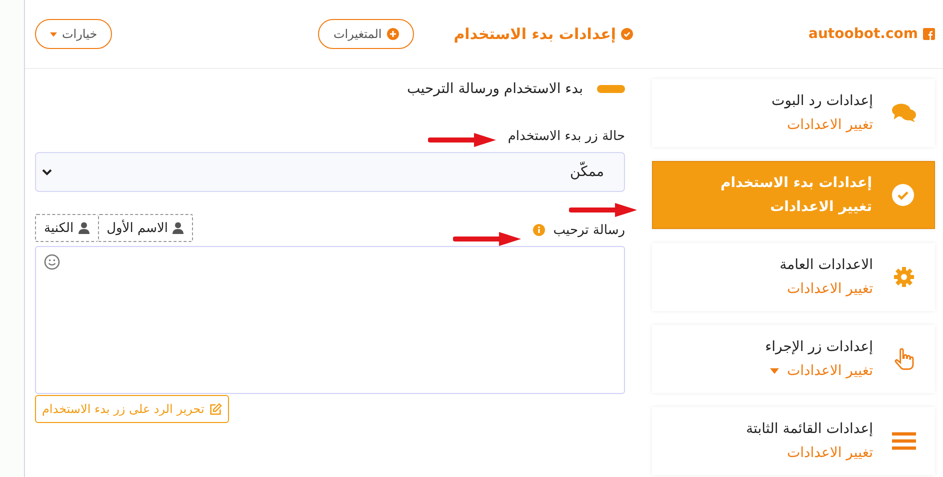 This screenshot has height=477, width=943. I want to click on settings-card: الاعدادات العامة تغيير الاعدادات, so click(793, 277).